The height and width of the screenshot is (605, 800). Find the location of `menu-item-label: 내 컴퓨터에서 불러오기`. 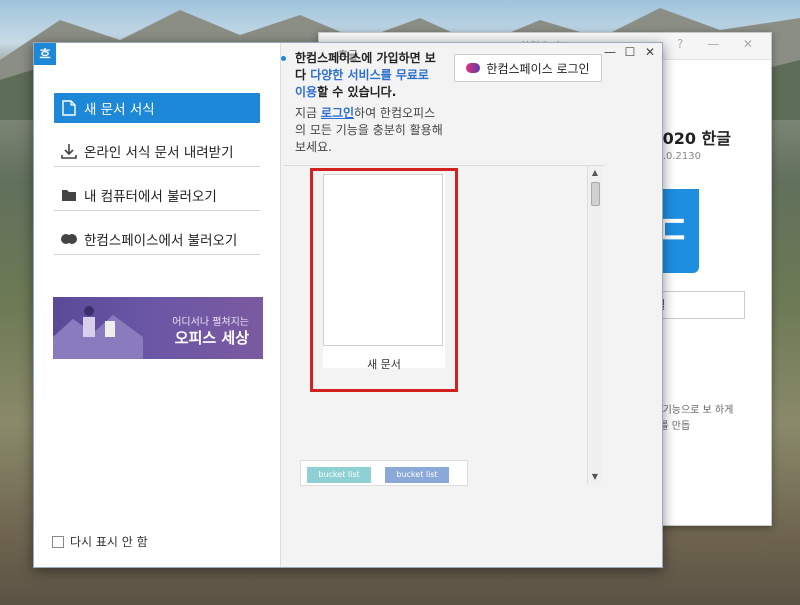

menu-item-label: 내 컴퓨터에서 불러오기 is located at coordinates (150, 197).